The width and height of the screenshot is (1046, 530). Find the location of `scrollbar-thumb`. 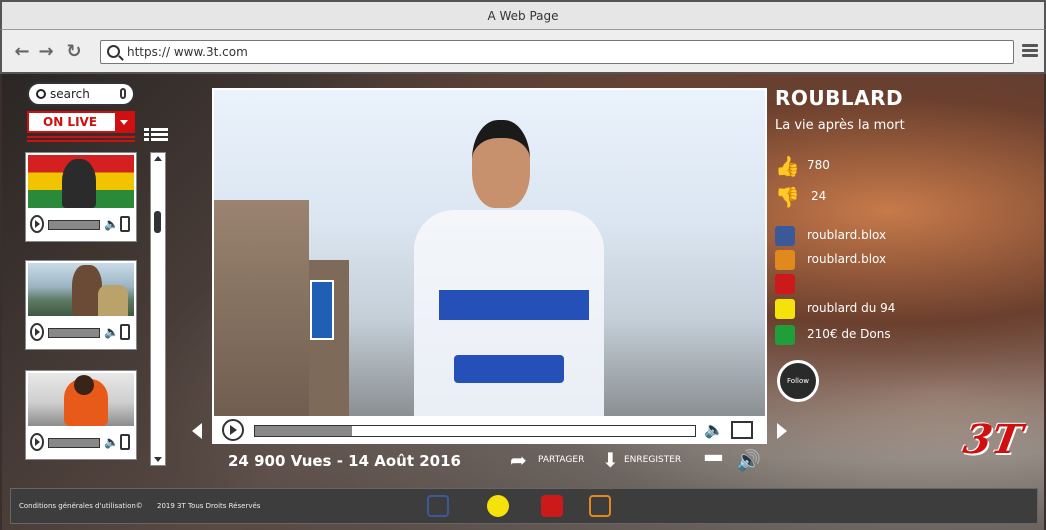

scrollbar-thumb is located at coordinates (157, 222).